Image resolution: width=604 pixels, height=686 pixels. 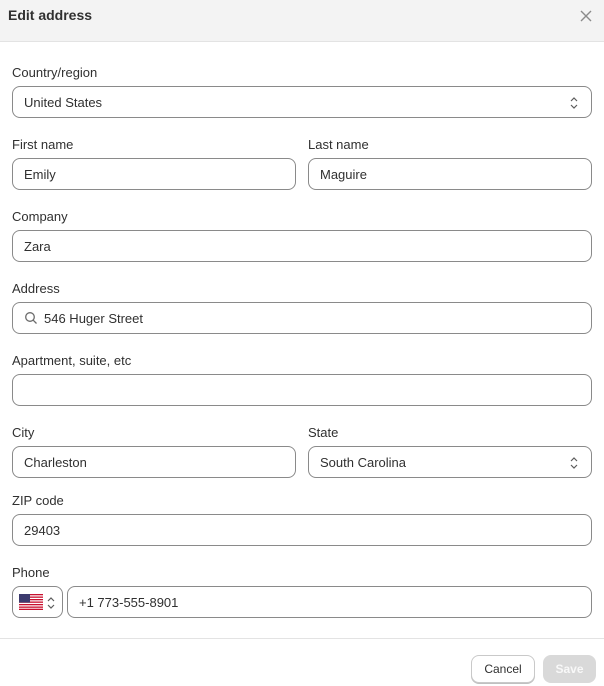 What do you see at coordinates (302, 246) in the screenshot?
I see `company-input: Zara` at bounding box center [302, 246].